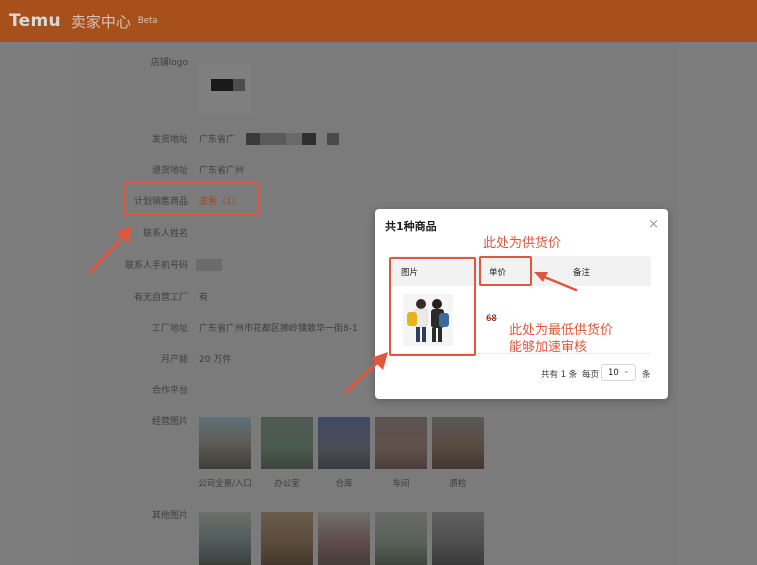 This screenshot has height=565, width=757. I want to click on label-monthly-capacity: 月产能, so click(174, 360).